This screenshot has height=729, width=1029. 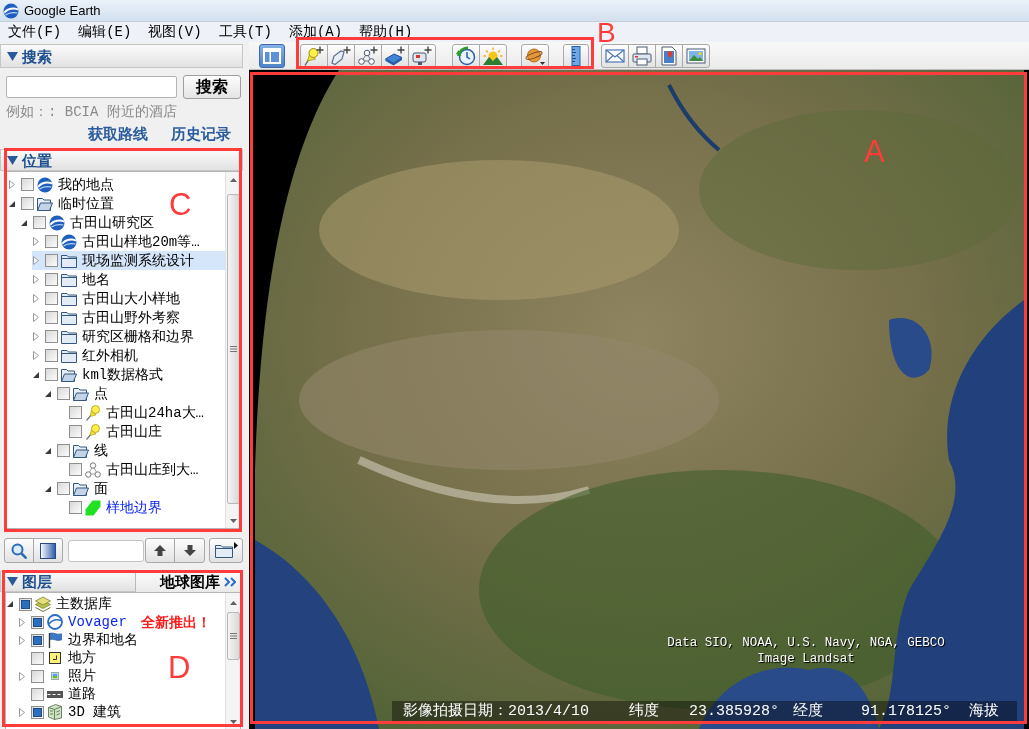 I want to click on menu-item: 文件(F), so click(x=35, y=32).